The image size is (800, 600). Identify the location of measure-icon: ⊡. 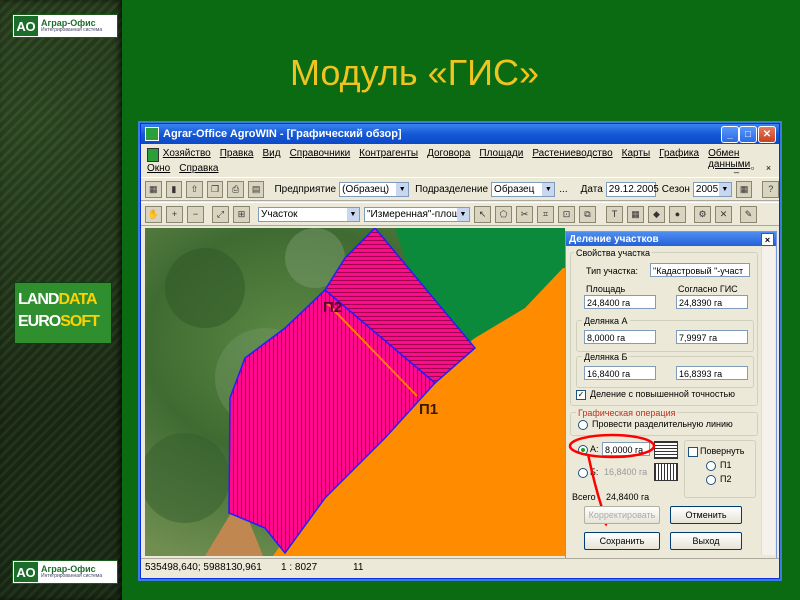
(566, 214).